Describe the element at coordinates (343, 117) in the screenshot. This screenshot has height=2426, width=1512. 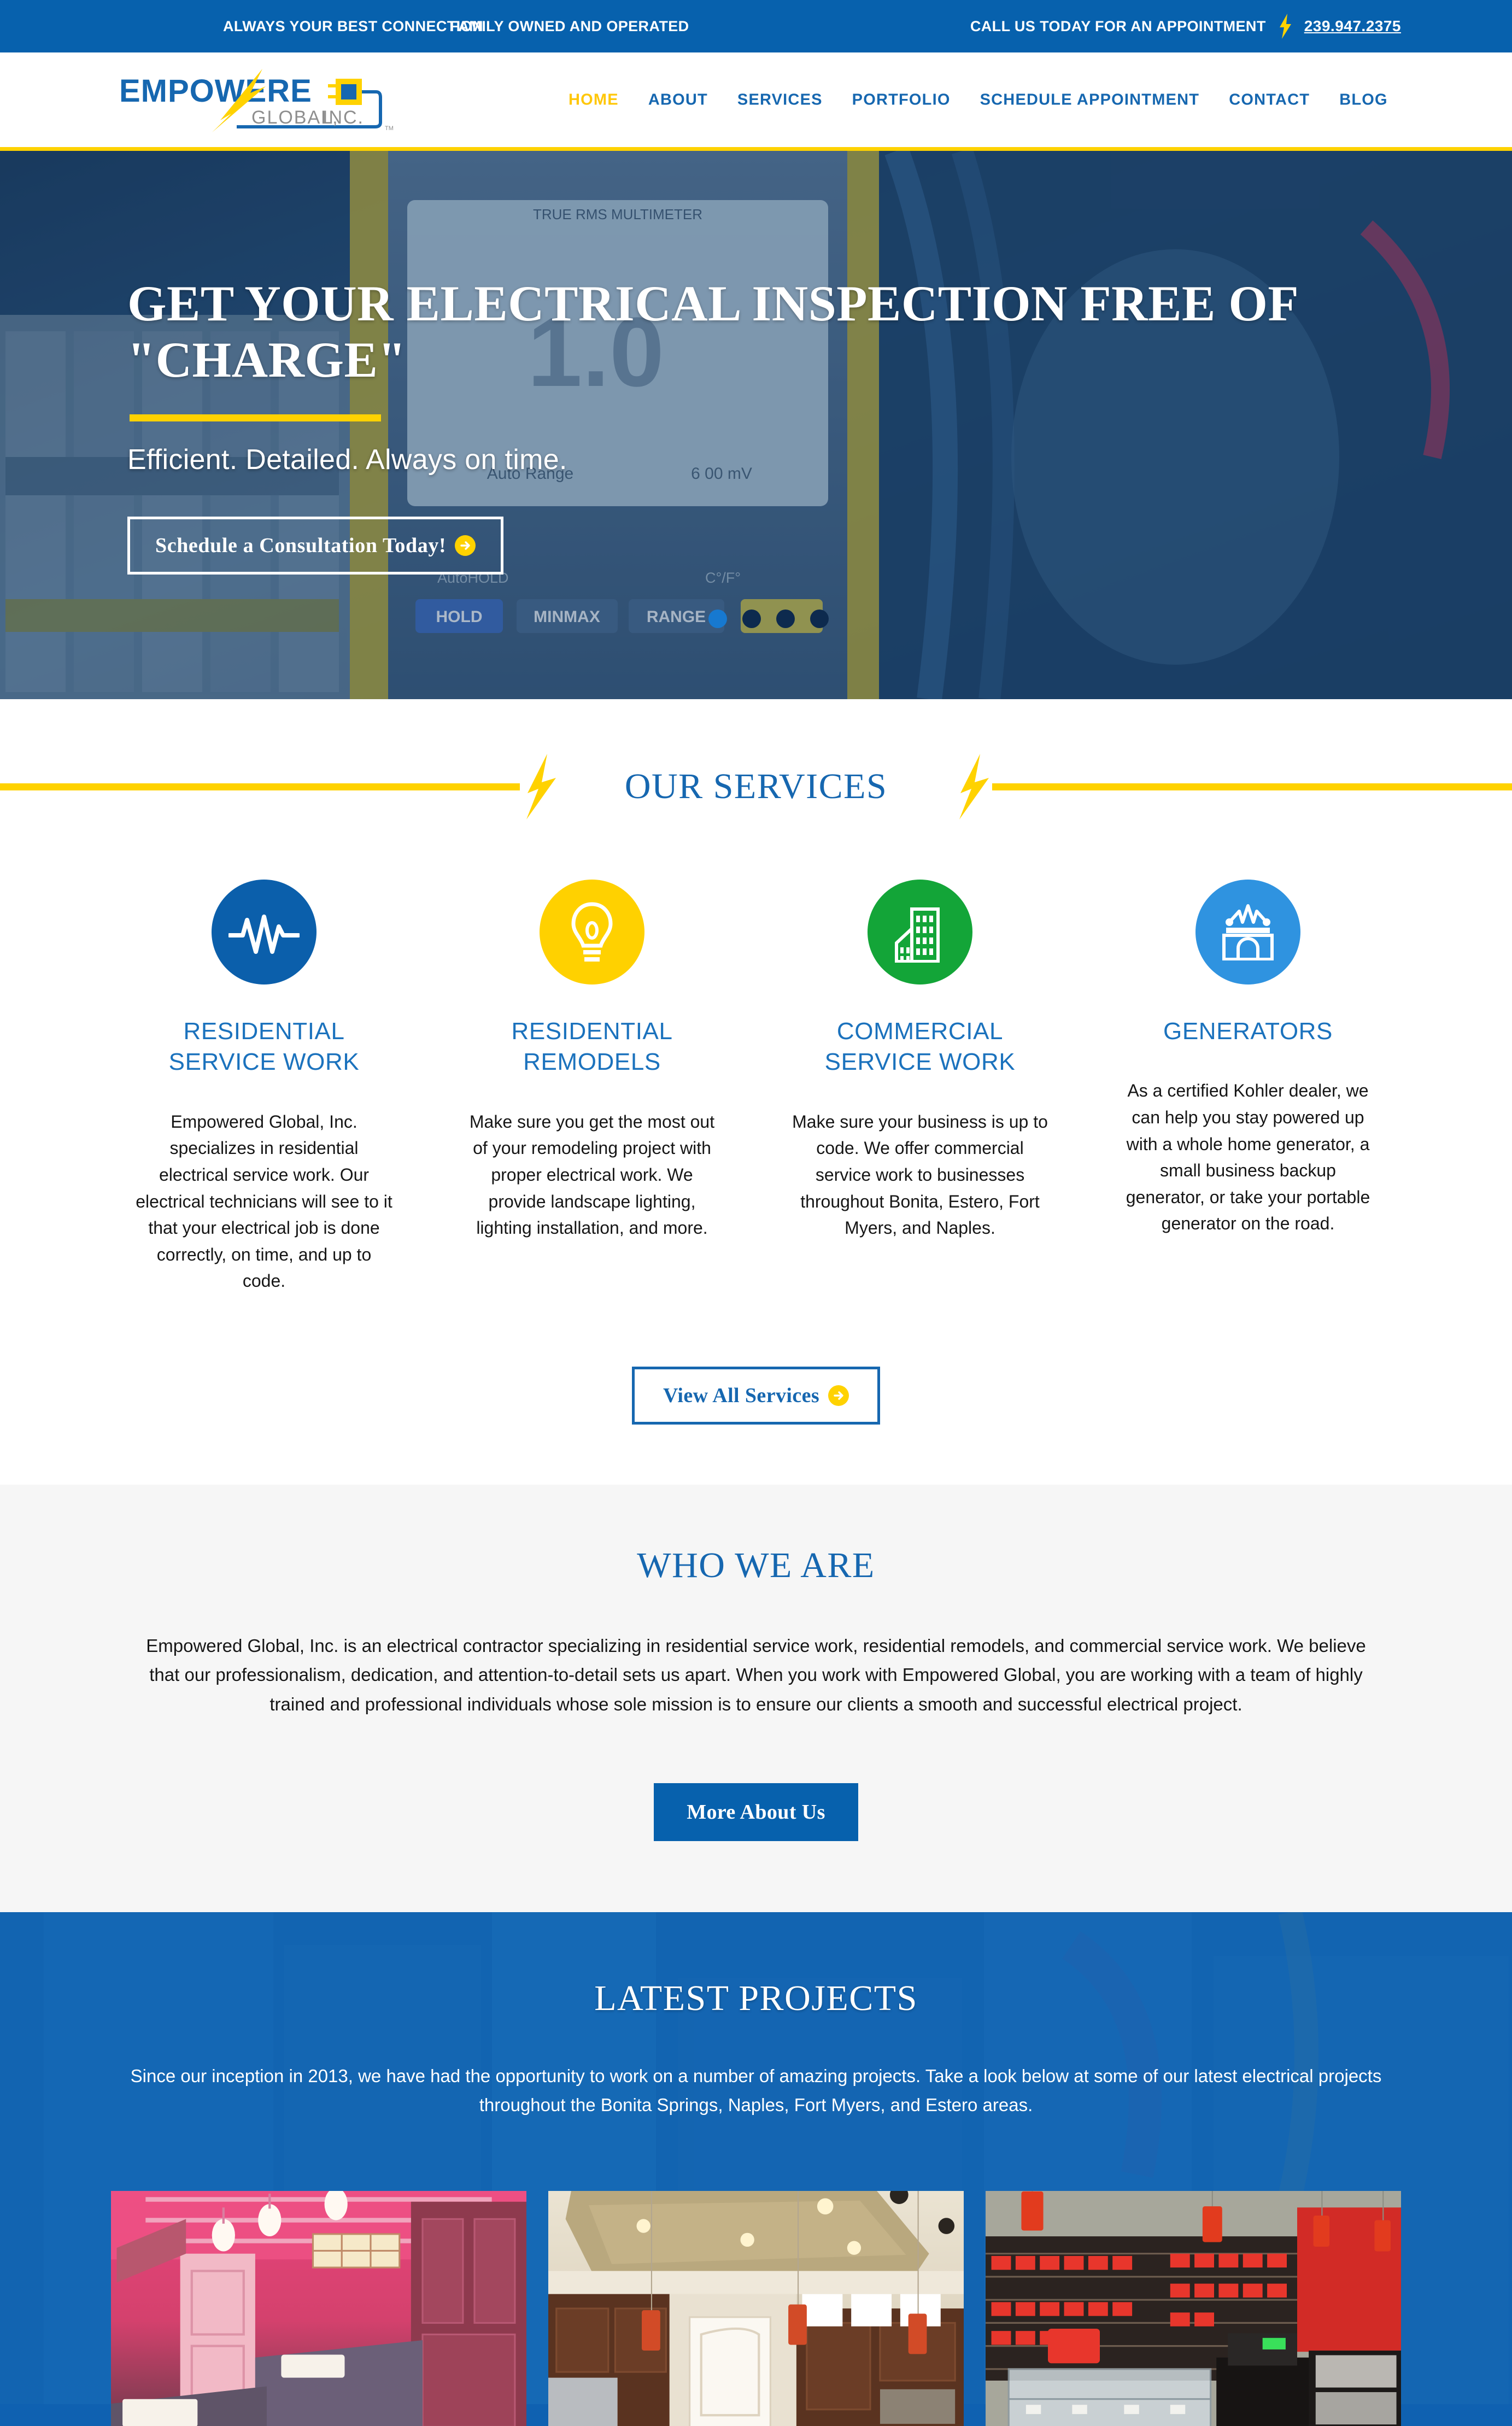
I see `svg-text: INC.` at that location.